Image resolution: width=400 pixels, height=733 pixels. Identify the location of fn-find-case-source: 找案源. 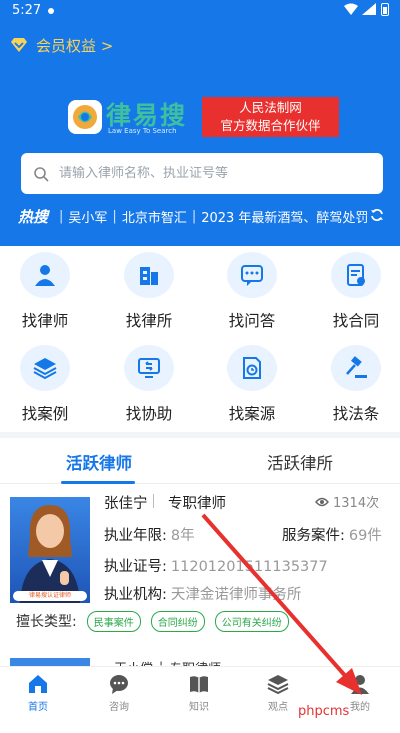
(252, 381).